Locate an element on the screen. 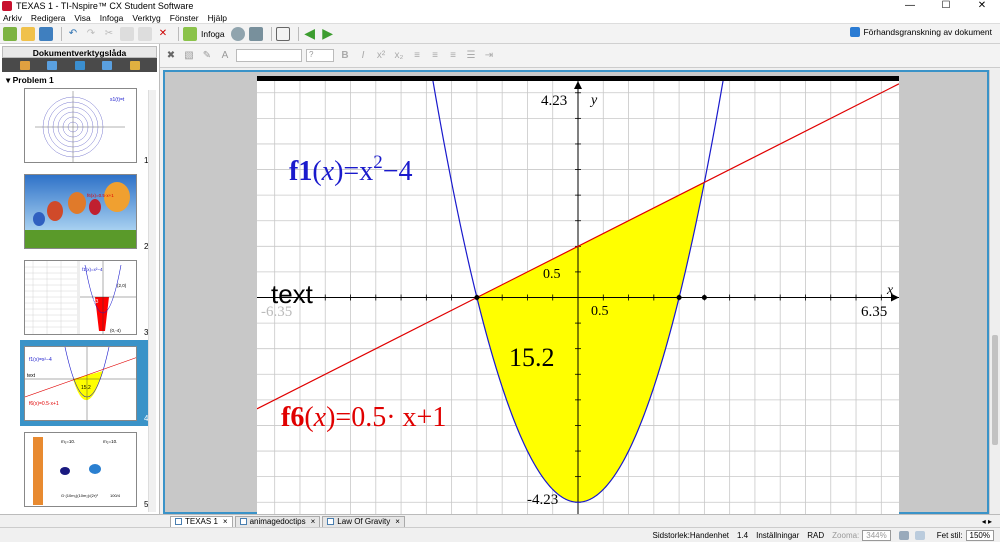  problem-header: ▾ Problem 1 is located at coordinates (79, 80).